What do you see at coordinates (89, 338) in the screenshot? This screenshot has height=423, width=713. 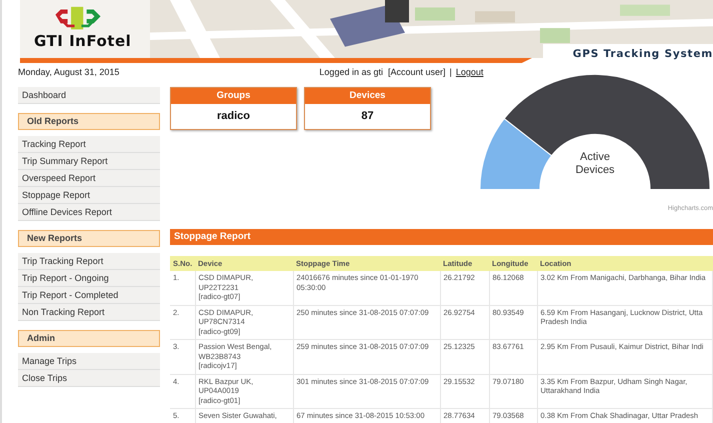 I see `section-header: Admin` at bounding box center [89, 338].